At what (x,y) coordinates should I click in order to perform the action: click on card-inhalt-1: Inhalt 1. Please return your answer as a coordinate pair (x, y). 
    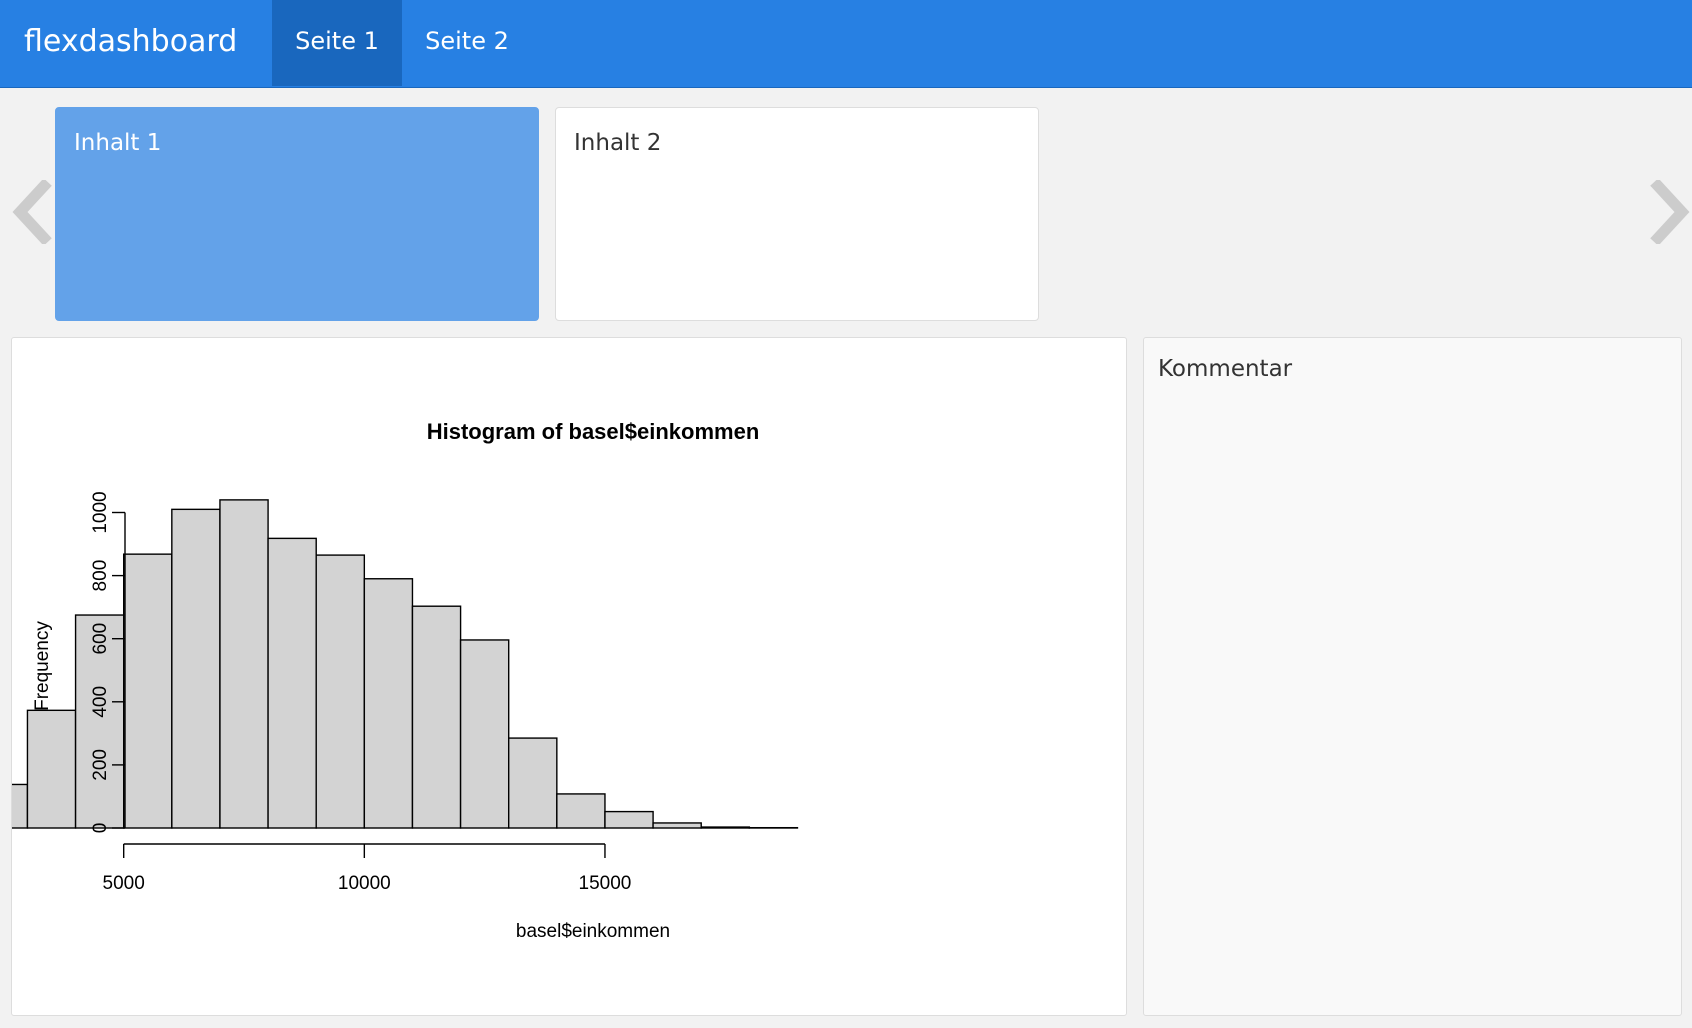
    Looking at the image, I should click on (297, 214).